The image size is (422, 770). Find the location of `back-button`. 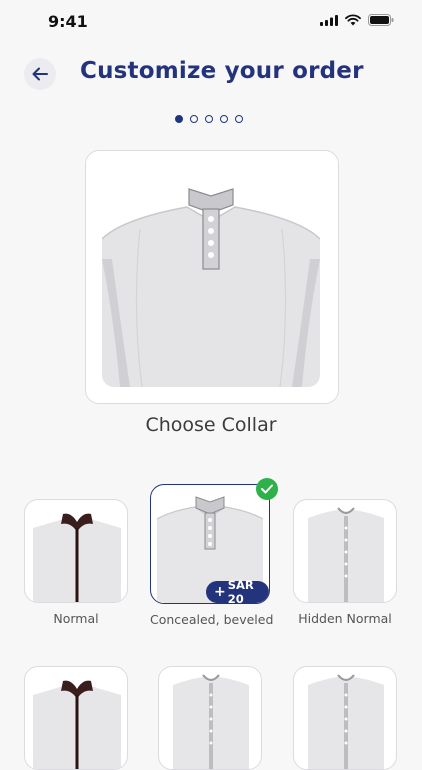

back-button is located at coordinates (40, 74).